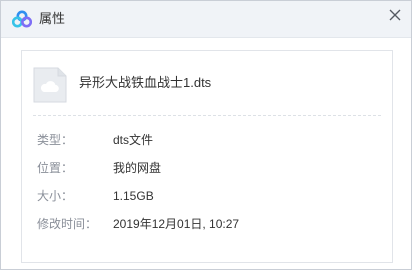  I want to click on file-name: 异形大战铁血战士1.dts, so click(145, 82).